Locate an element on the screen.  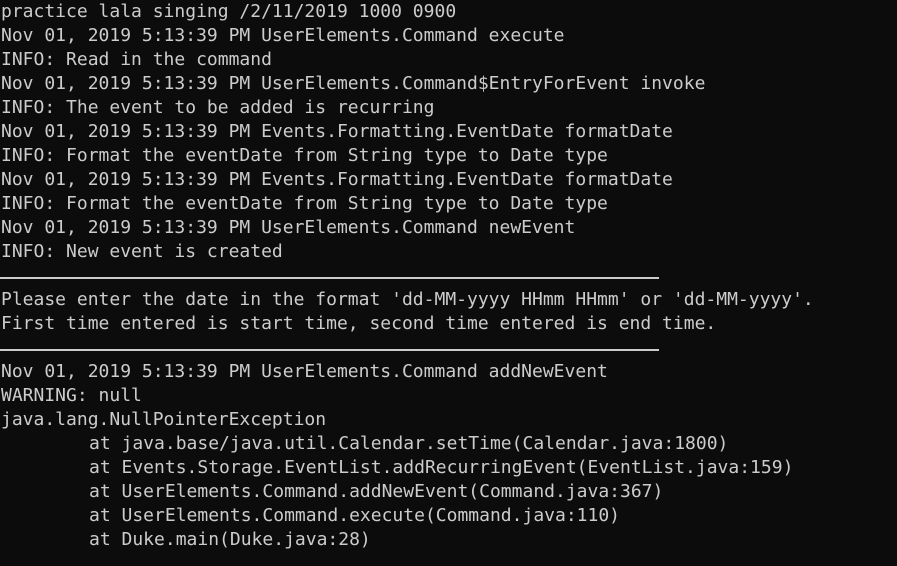
stack-trace-line: at Duke.main(Duke.java:28) is located at coordinates (230, 539).